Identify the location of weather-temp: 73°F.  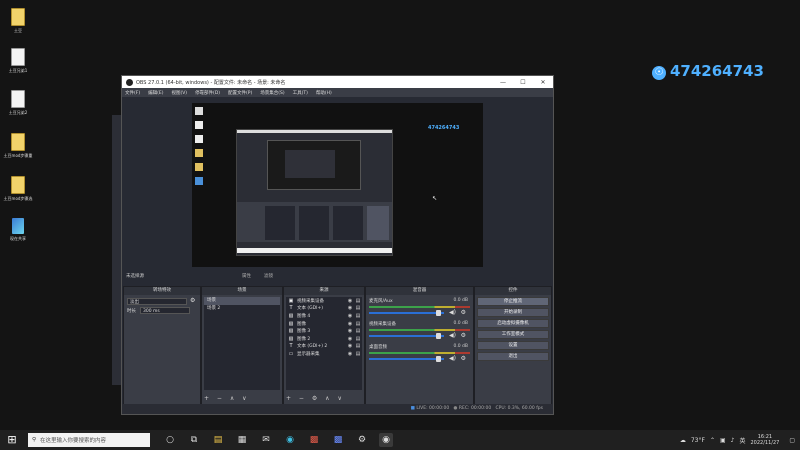
(698, 440).